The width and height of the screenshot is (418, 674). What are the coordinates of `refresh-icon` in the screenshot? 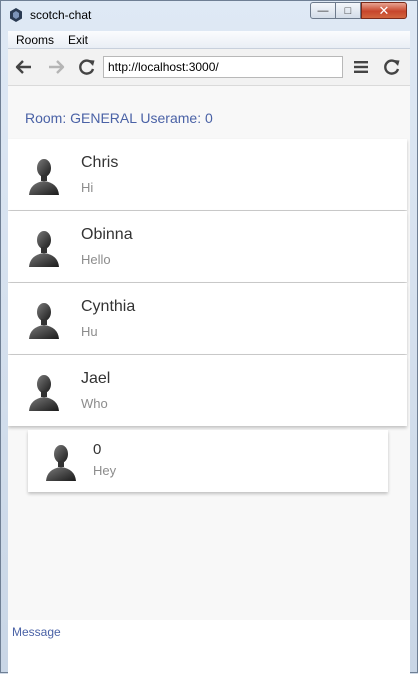 It's located at (392, 67).